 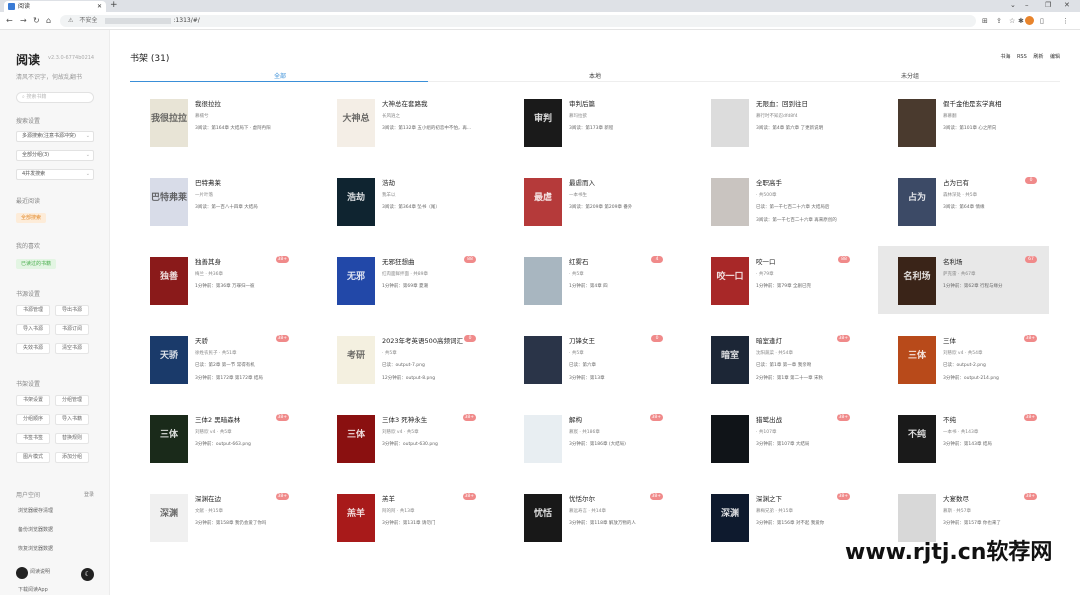 What do you see at coordinates (1055, 57) in the screenshot?
I see `edit-button: 编辑` at bounding box center [1055, 57].